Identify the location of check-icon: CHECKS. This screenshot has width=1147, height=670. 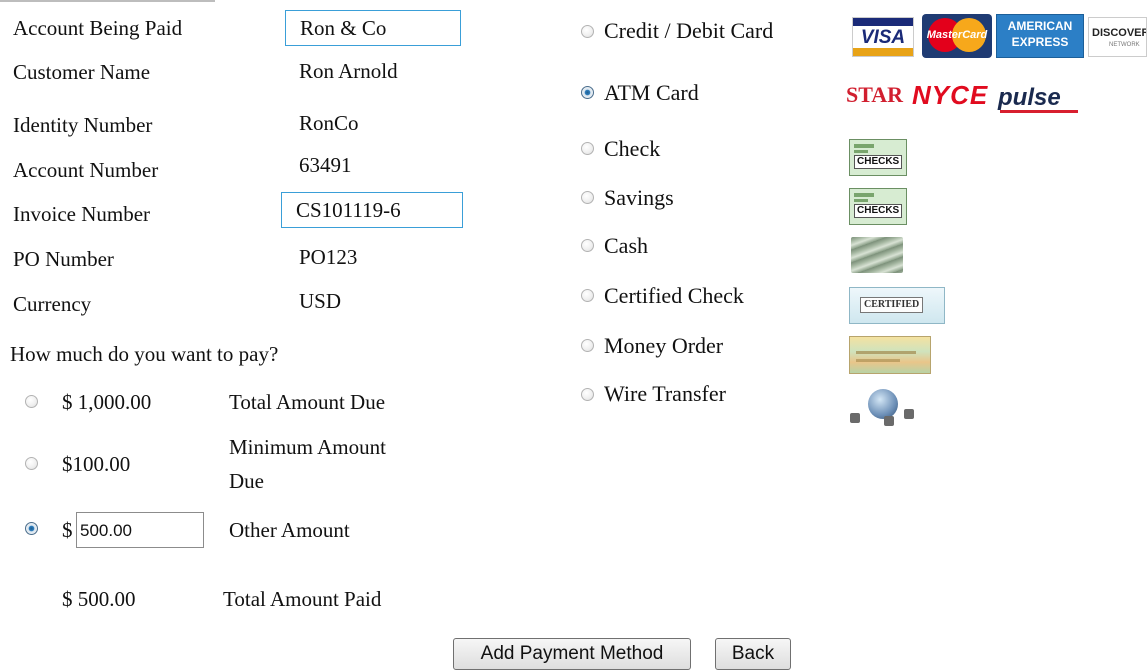
(878, 157).